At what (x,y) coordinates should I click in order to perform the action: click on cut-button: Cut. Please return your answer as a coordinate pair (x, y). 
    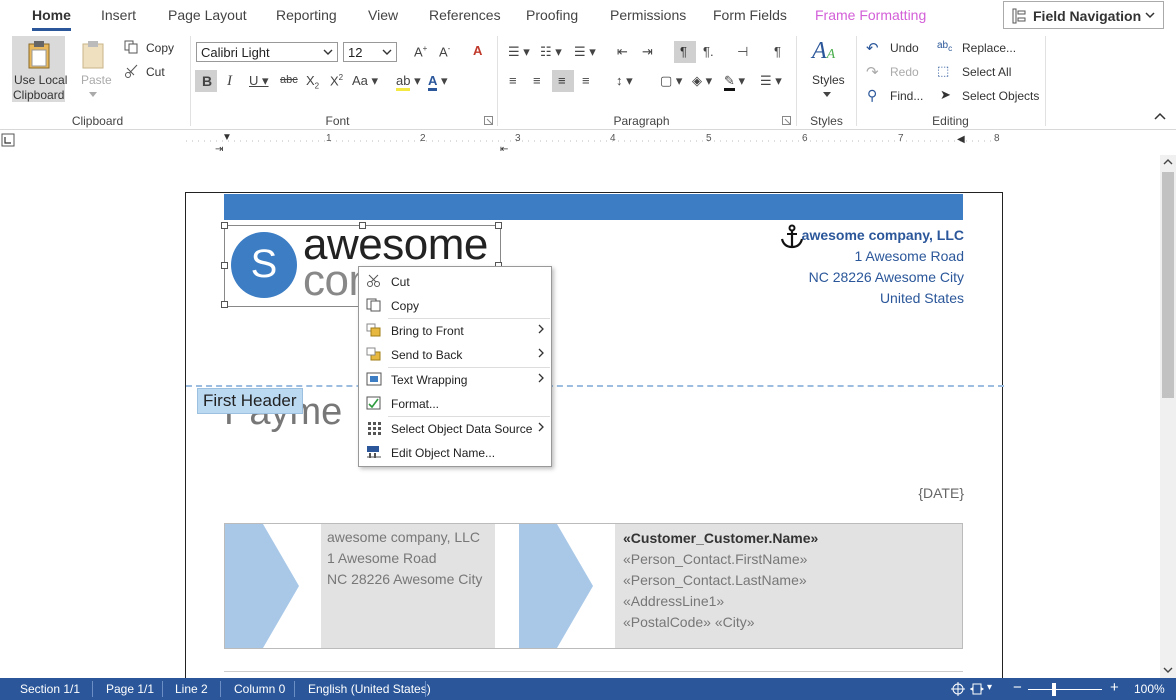
    Looking at the image, I should click on (152, 72).